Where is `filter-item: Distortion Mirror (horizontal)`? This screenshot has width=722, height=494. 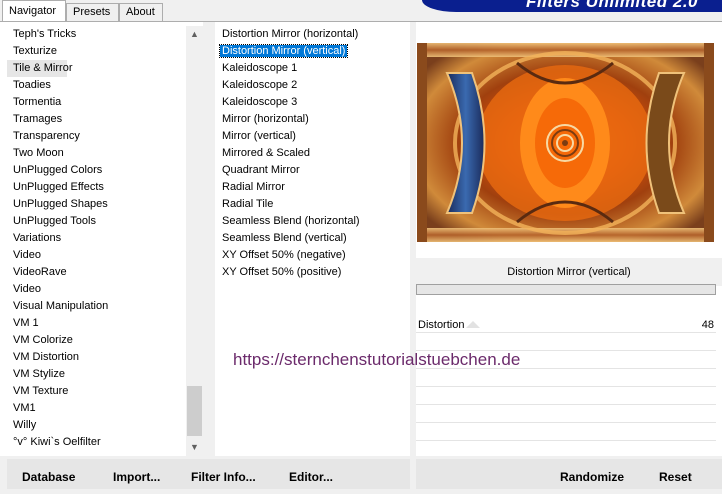
filter-item: Distortion Mirror (horizontal) is located at coordinates (312, 34).